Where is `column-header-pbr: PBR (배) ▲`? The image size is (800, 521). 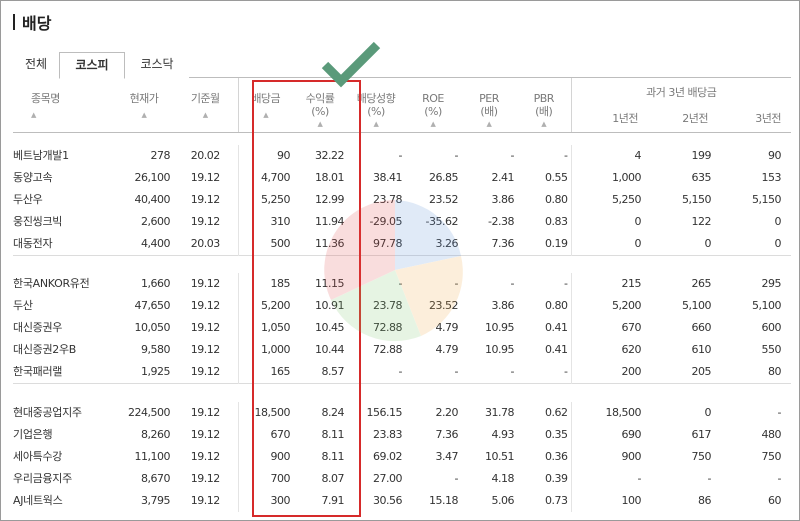
column-header-pbr: PBR (배) ▲ is located at coordinates (544, 105).